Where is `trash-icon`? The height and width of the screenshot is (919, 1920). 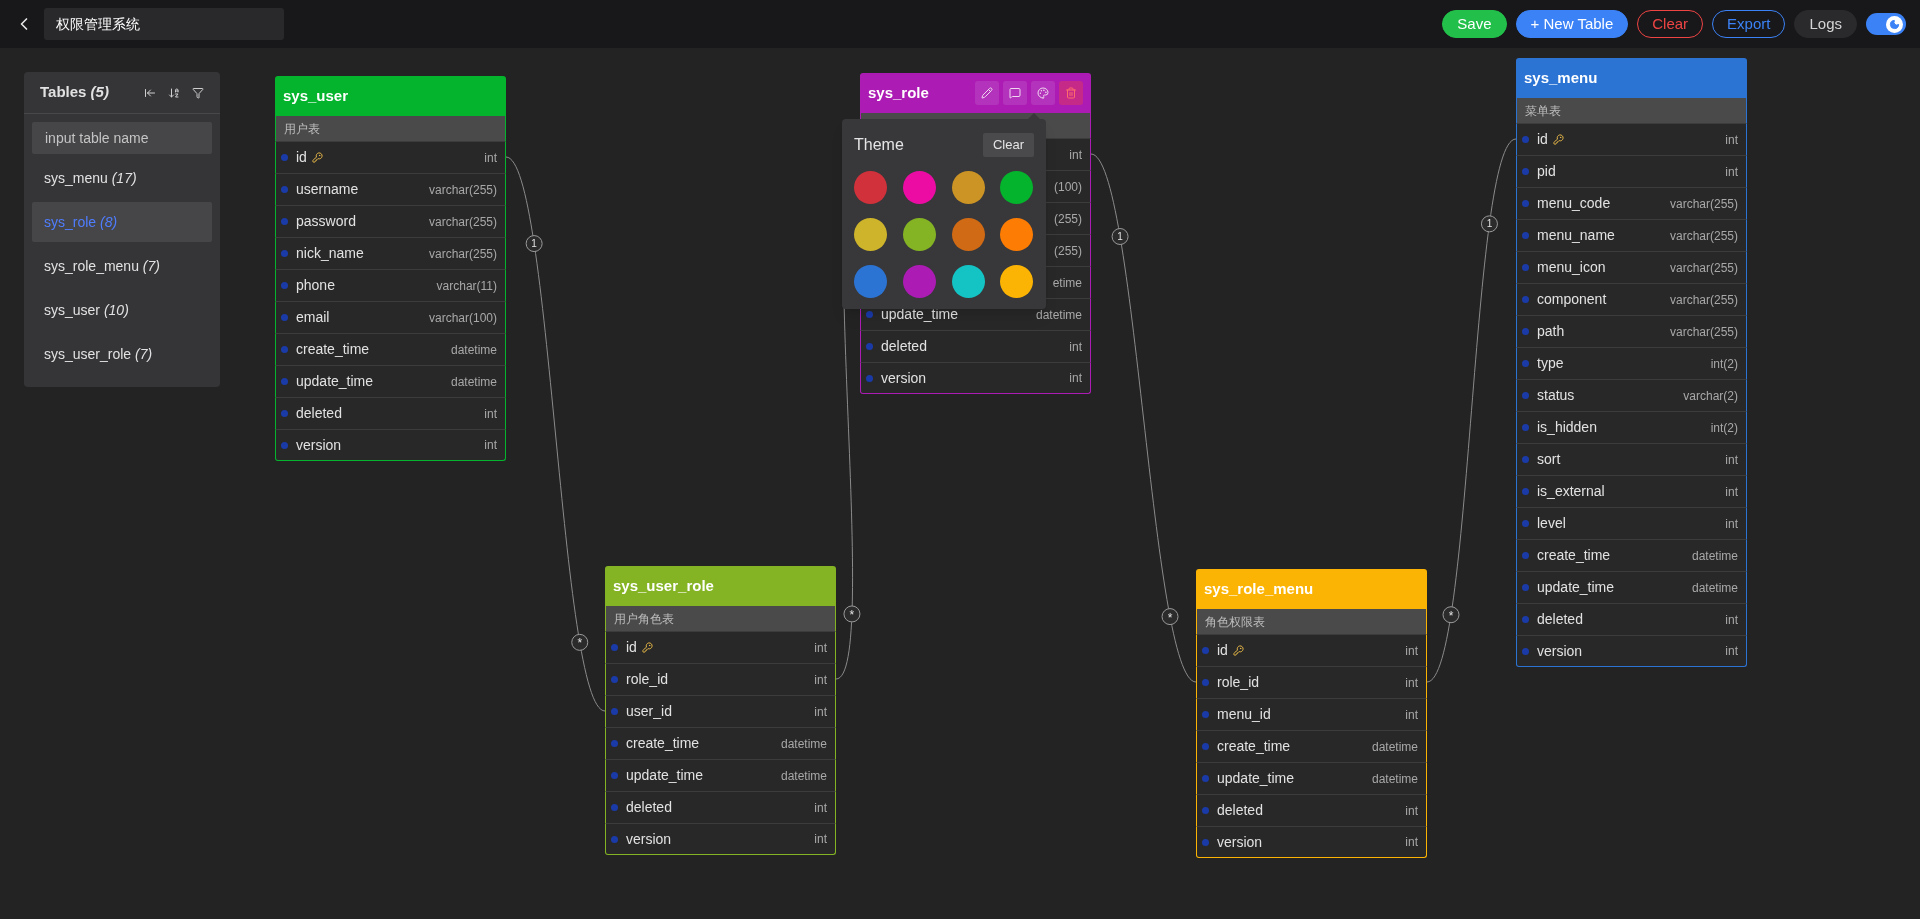 trash-icon is located at coordinates (1071, 93).